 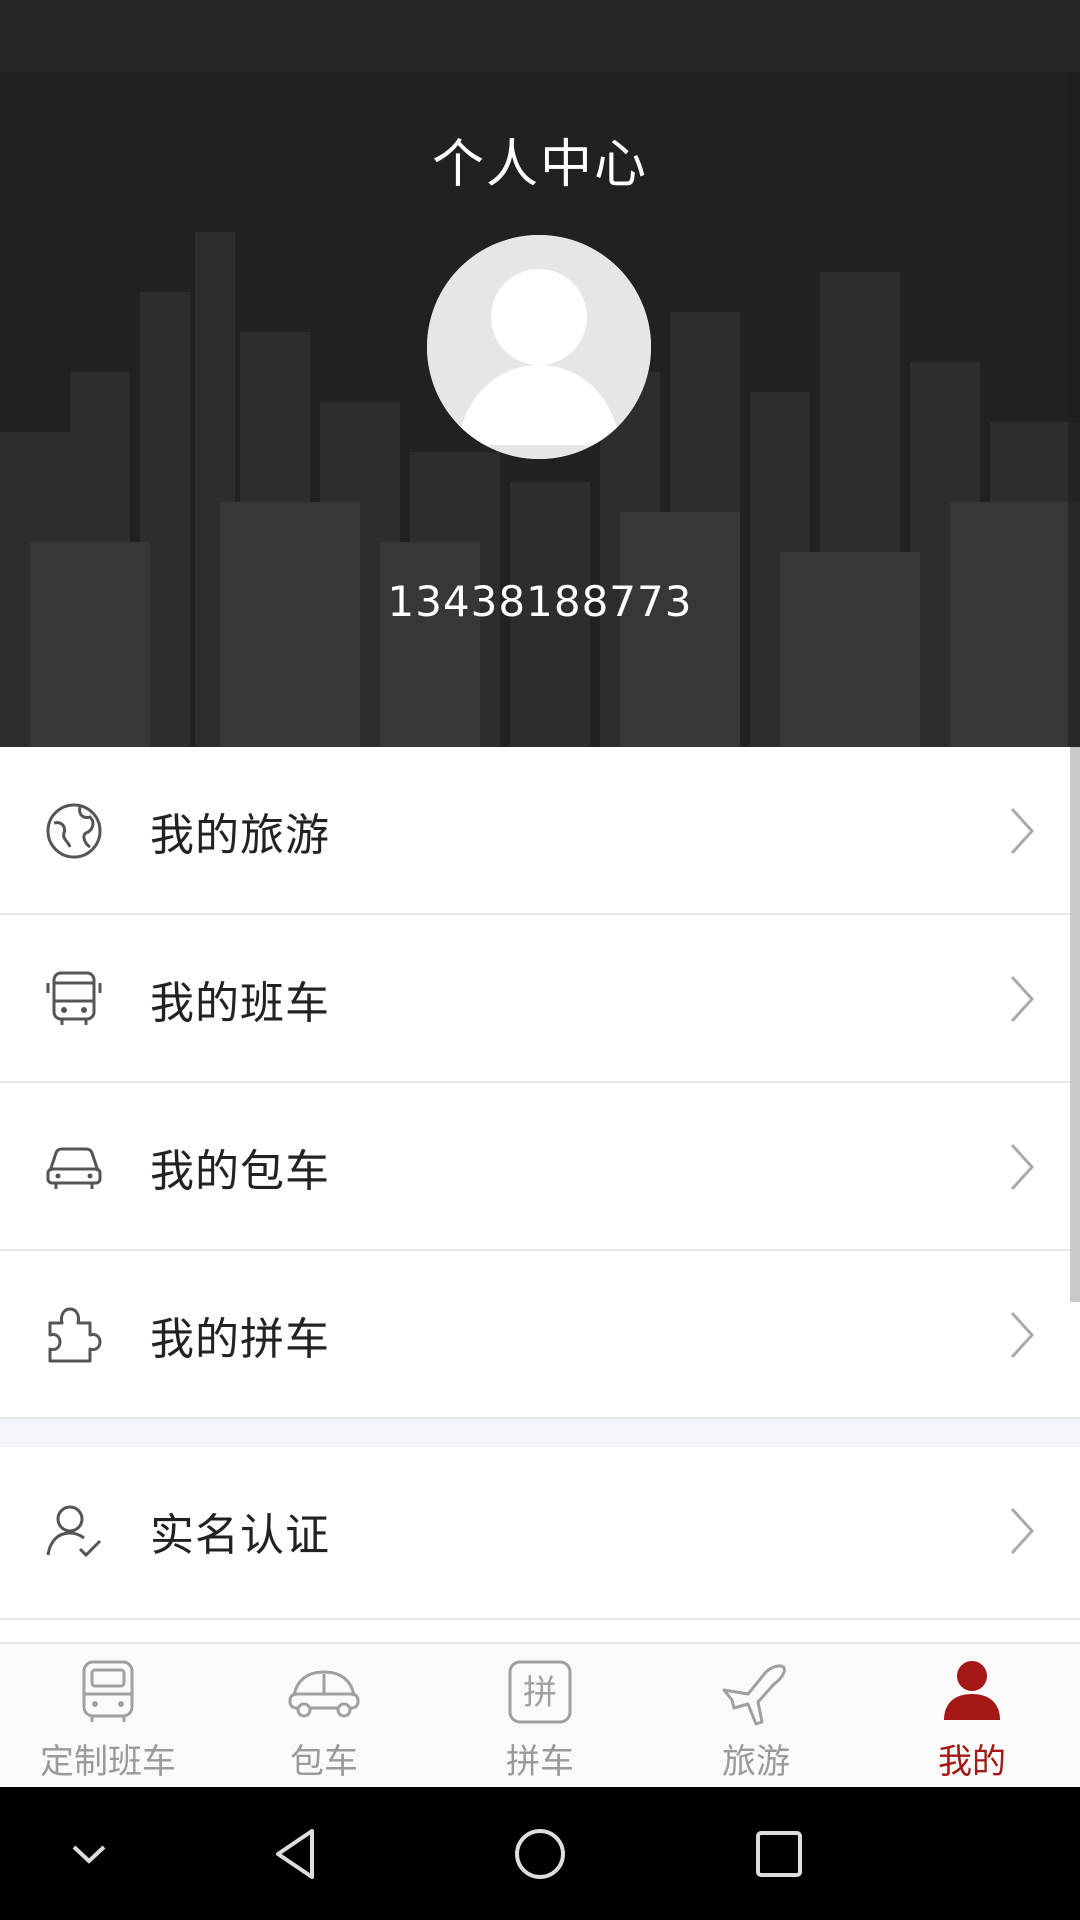 I want to click on default-avatar-icon, so click(x=539, y=347).